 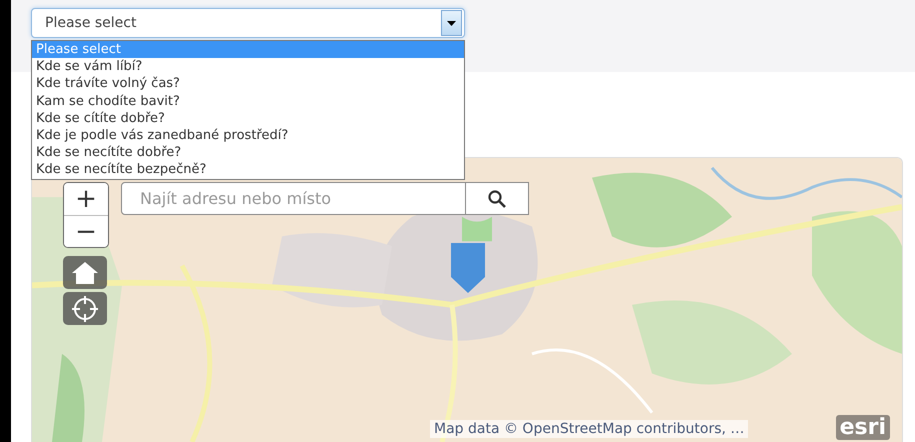 I want to click on locate-button, so click(x=85, y=308).